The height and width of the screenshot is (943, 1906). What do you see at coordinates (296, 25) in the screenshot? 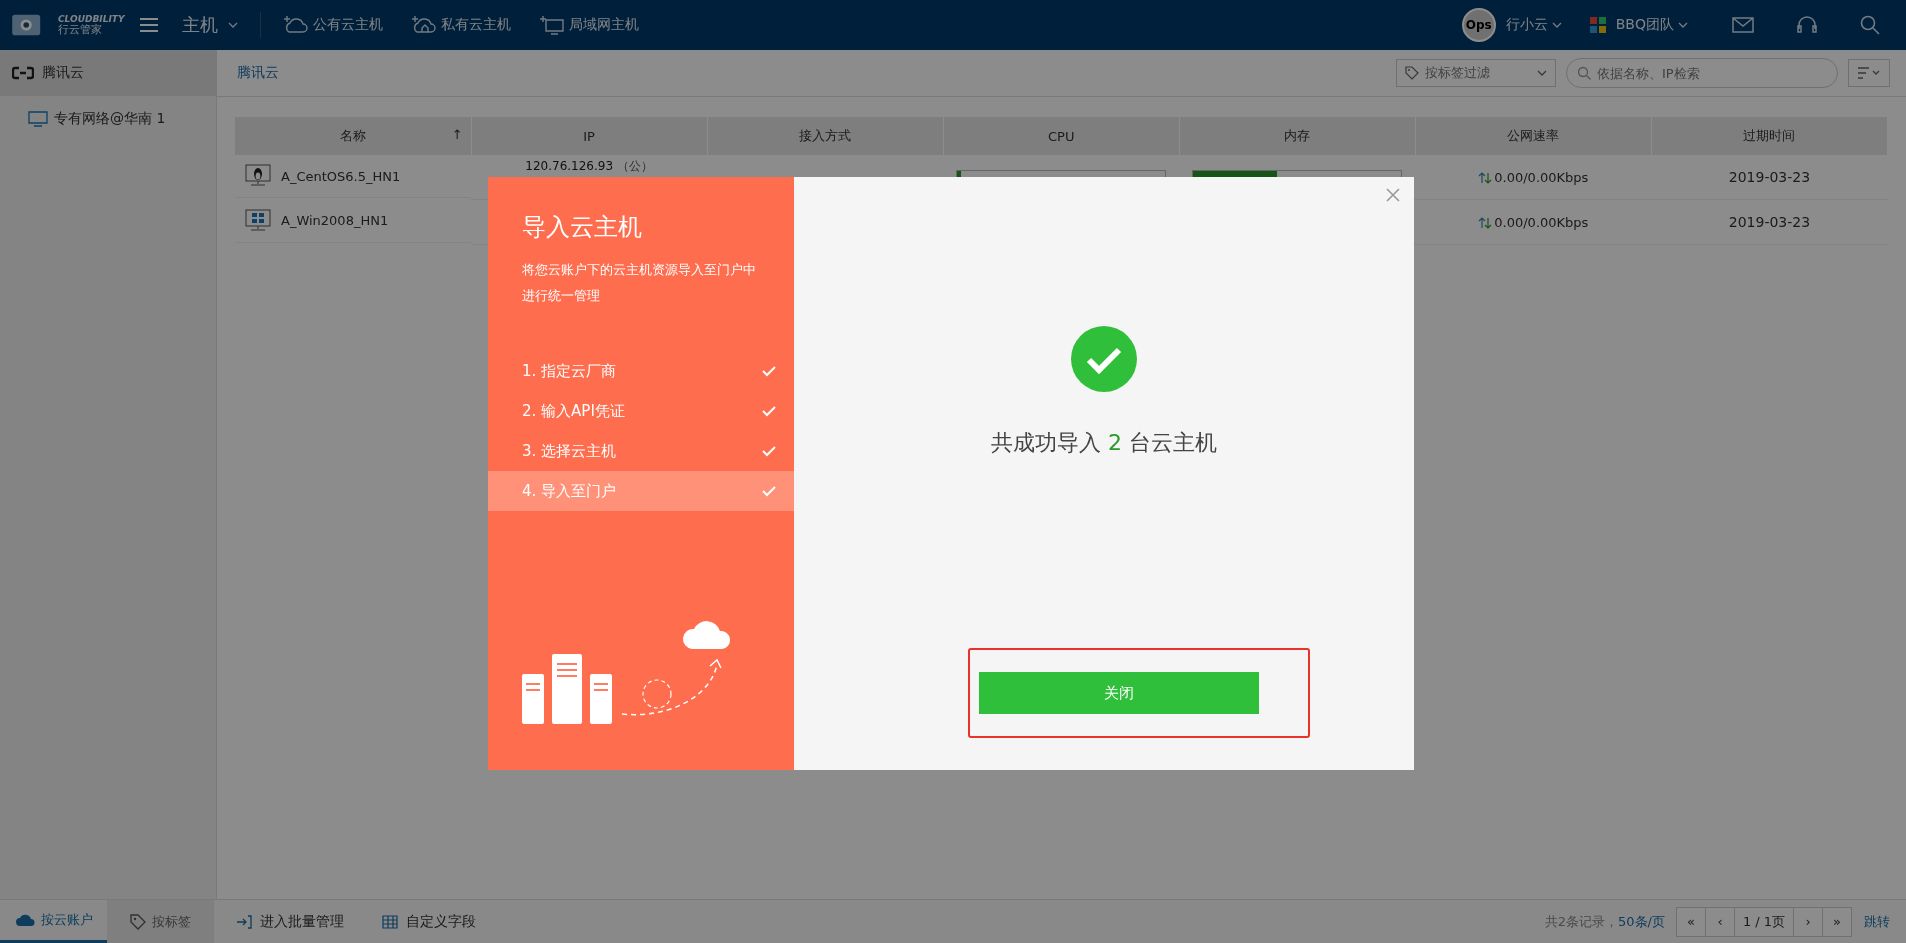
I see `cloud-plus-icon` at bounding box center [296, 25].